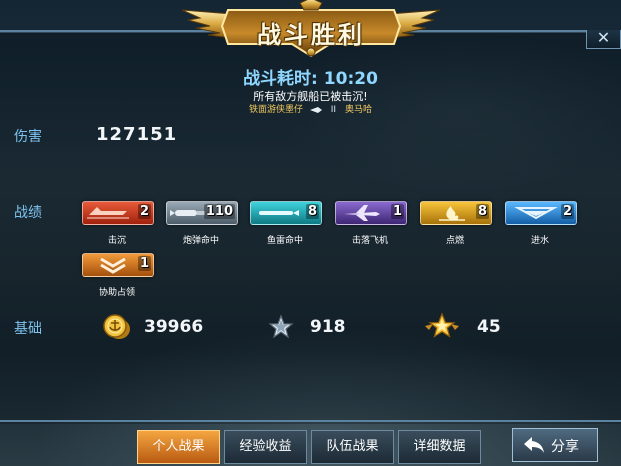 Image resolution: width=621 pixels, height=466 pixels. What do you see at coordinates (539, 241) in the screenshot?
I see `medal-name: 进水` at bounding box center [539, 241].